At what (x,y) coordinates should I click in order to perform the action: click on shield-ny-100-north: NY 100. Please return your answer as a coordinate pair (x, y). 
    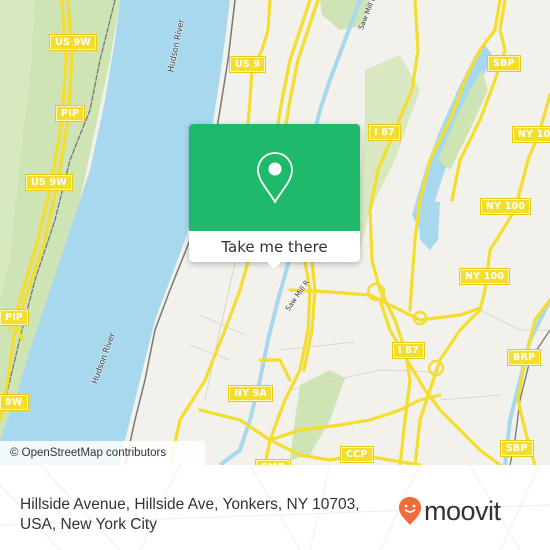
    Looking at the image, I should click on (531, 134).